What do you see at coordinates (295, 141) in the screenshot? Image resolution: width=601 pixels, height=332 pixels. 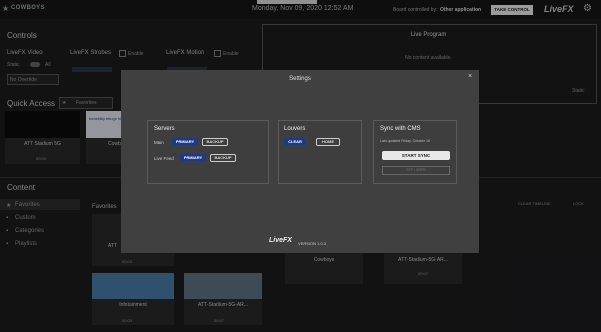 I see `louvers-clear-button: CLEAR` at bounding box center [295, 141].